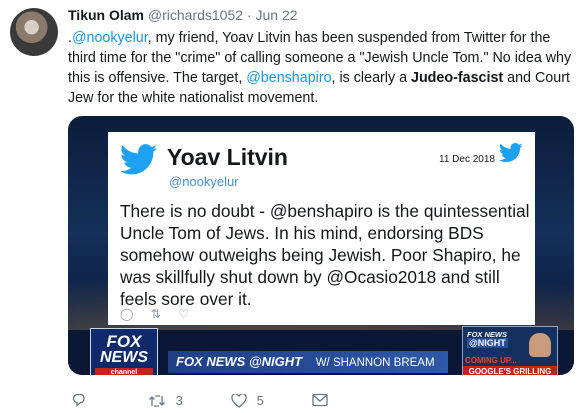 The image size is (584, 413). I want to click on message-icon, so click(320, 400).